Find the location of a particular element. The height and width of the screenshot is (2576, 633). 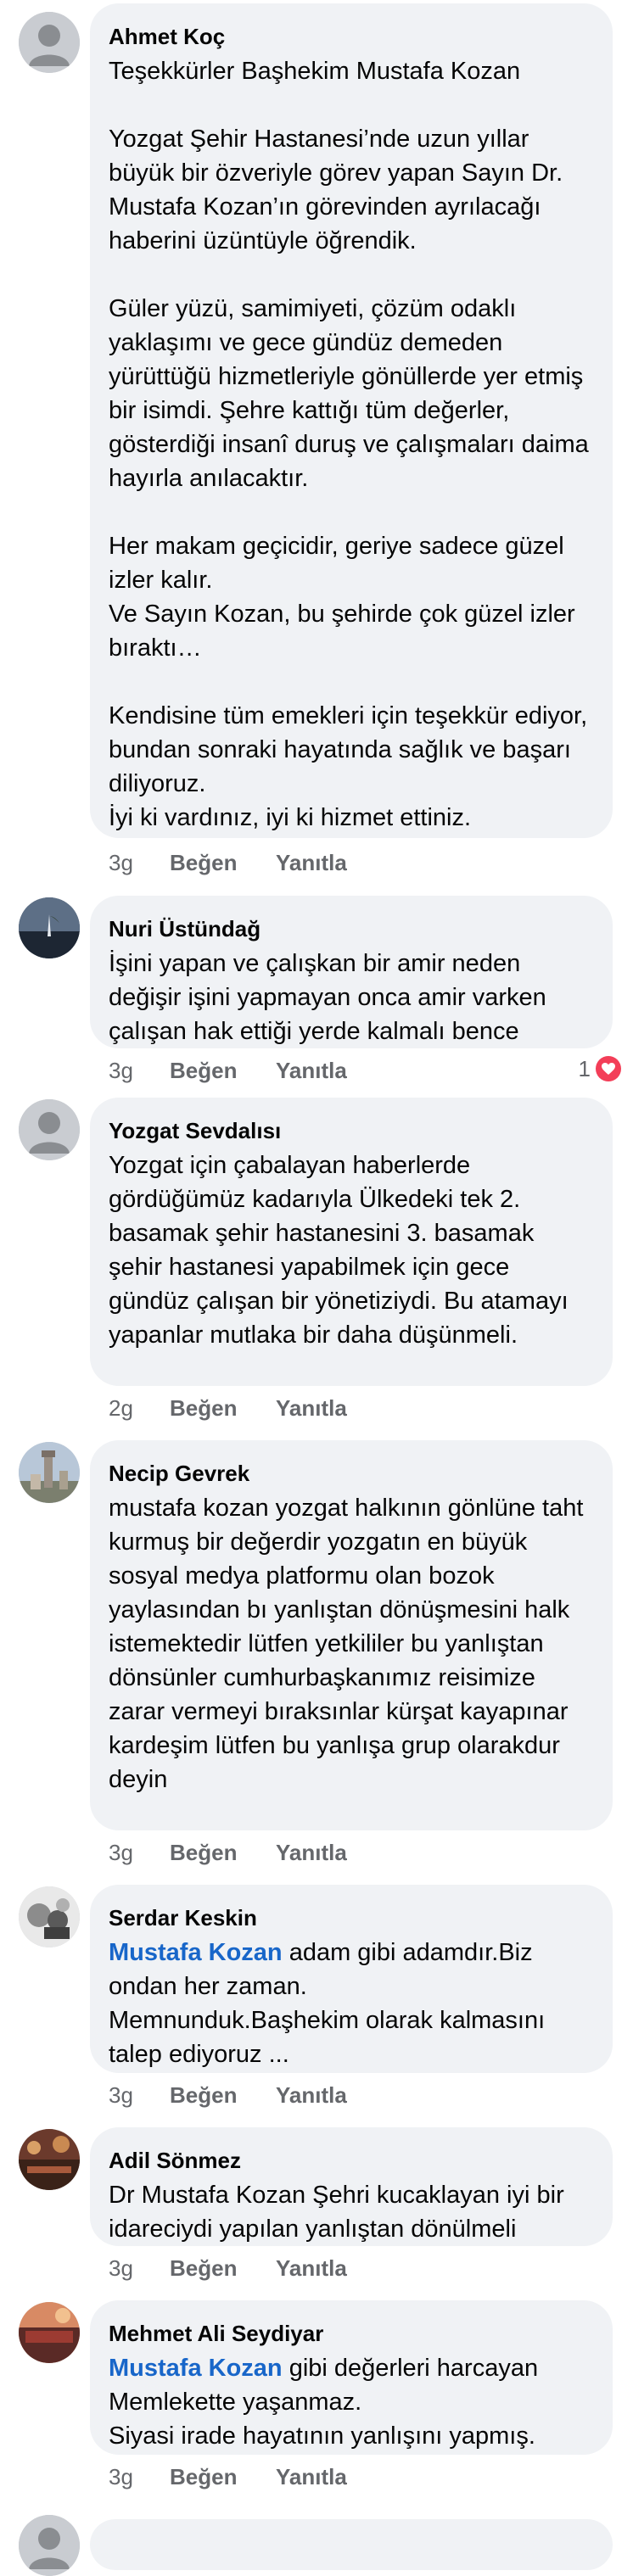

reaction-count-value: 1 is located at coordinates (584, 1068).